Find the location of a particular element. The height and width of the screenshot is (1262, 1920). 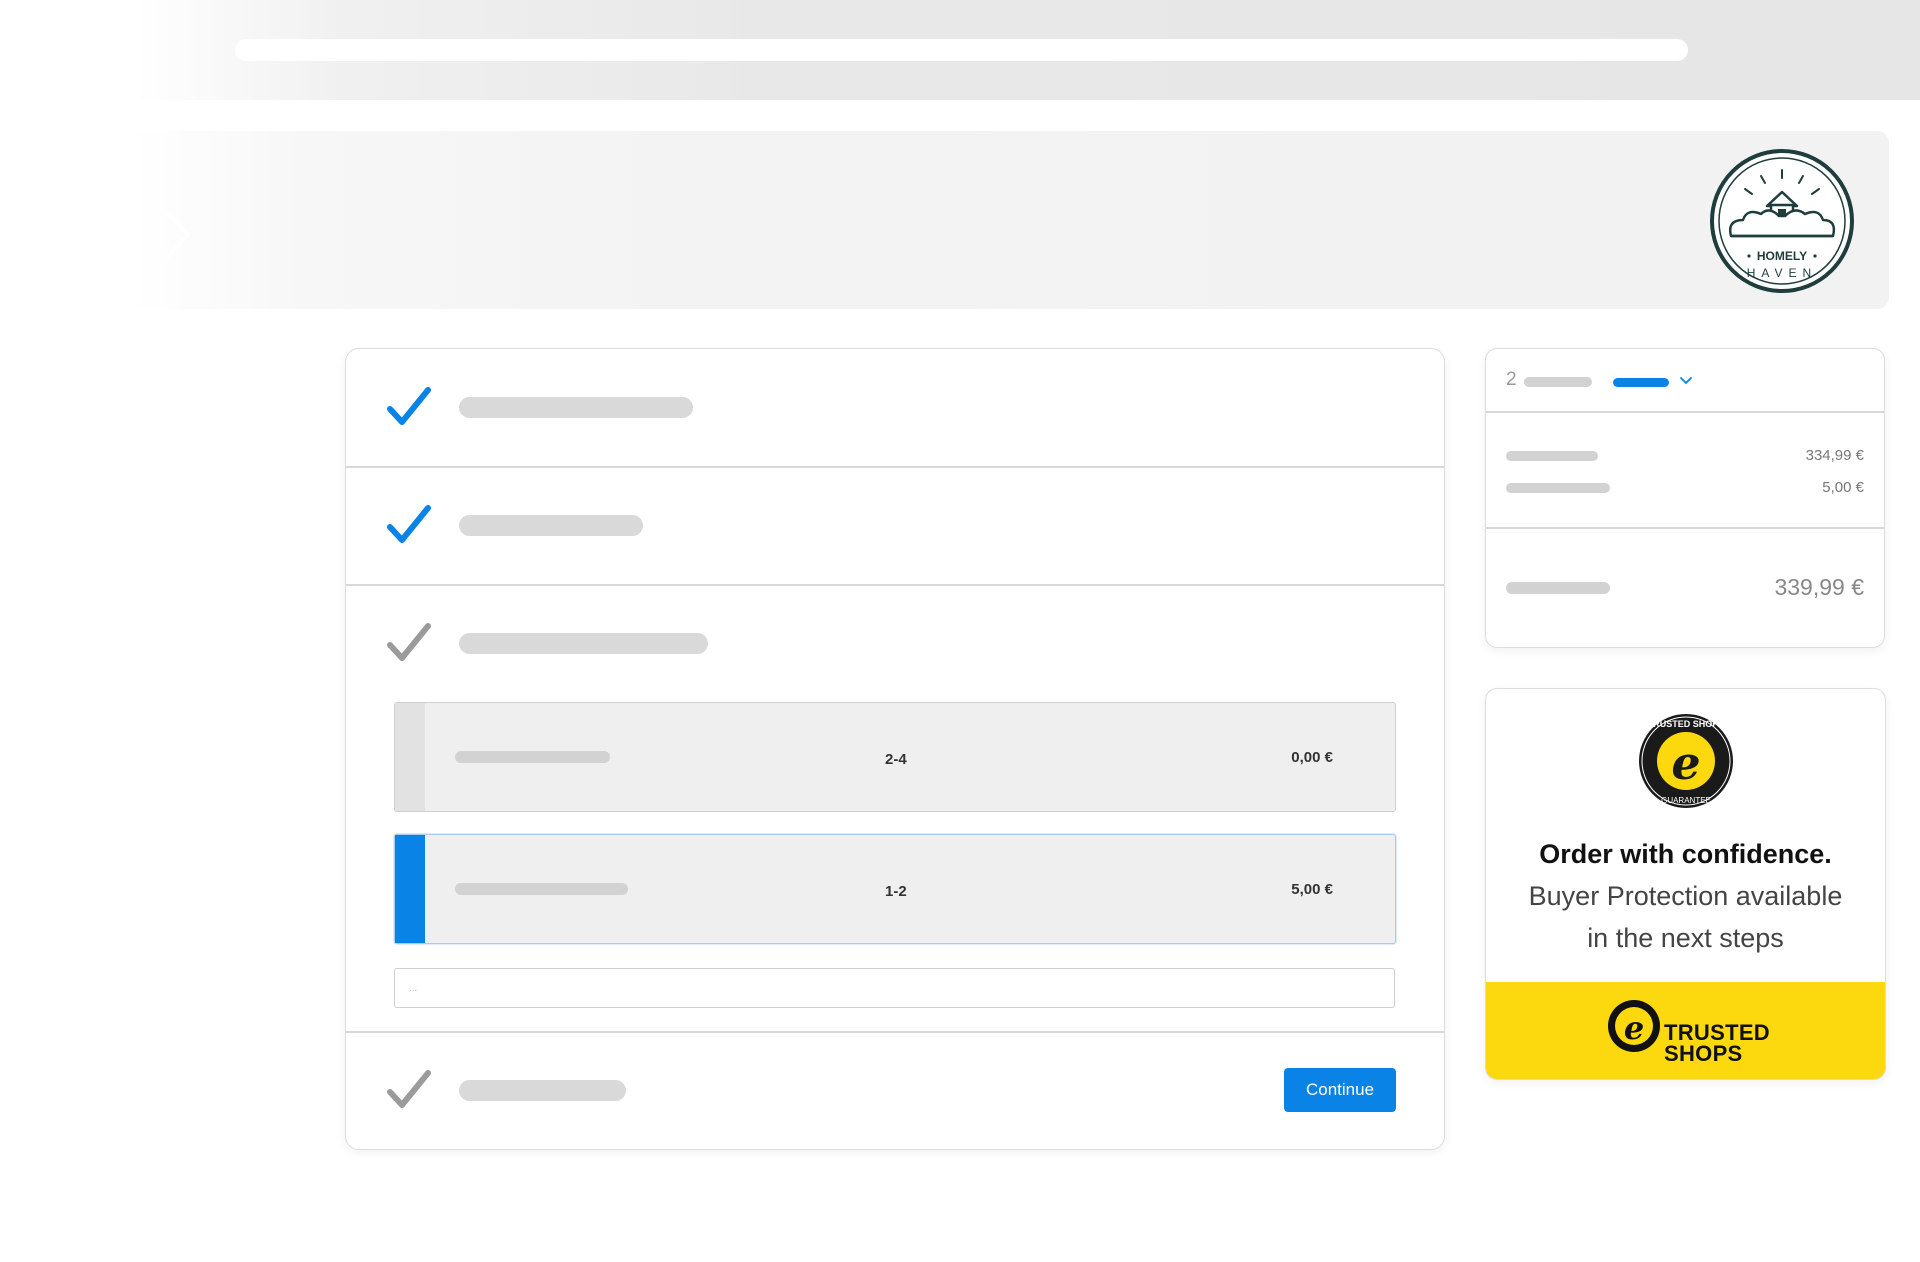

browser-toolbar is located at coordinates (960, 50).